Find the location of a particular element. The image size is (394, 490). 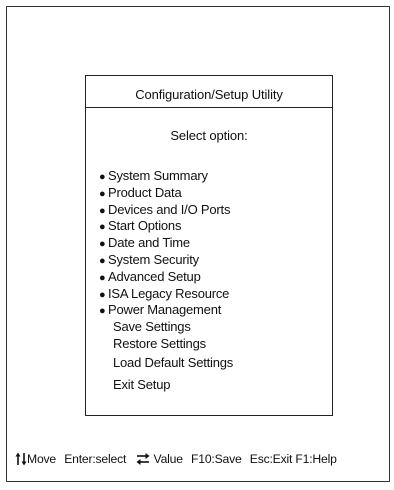

menu-item-label: Exit Setup is located at coordinates (142, 384).